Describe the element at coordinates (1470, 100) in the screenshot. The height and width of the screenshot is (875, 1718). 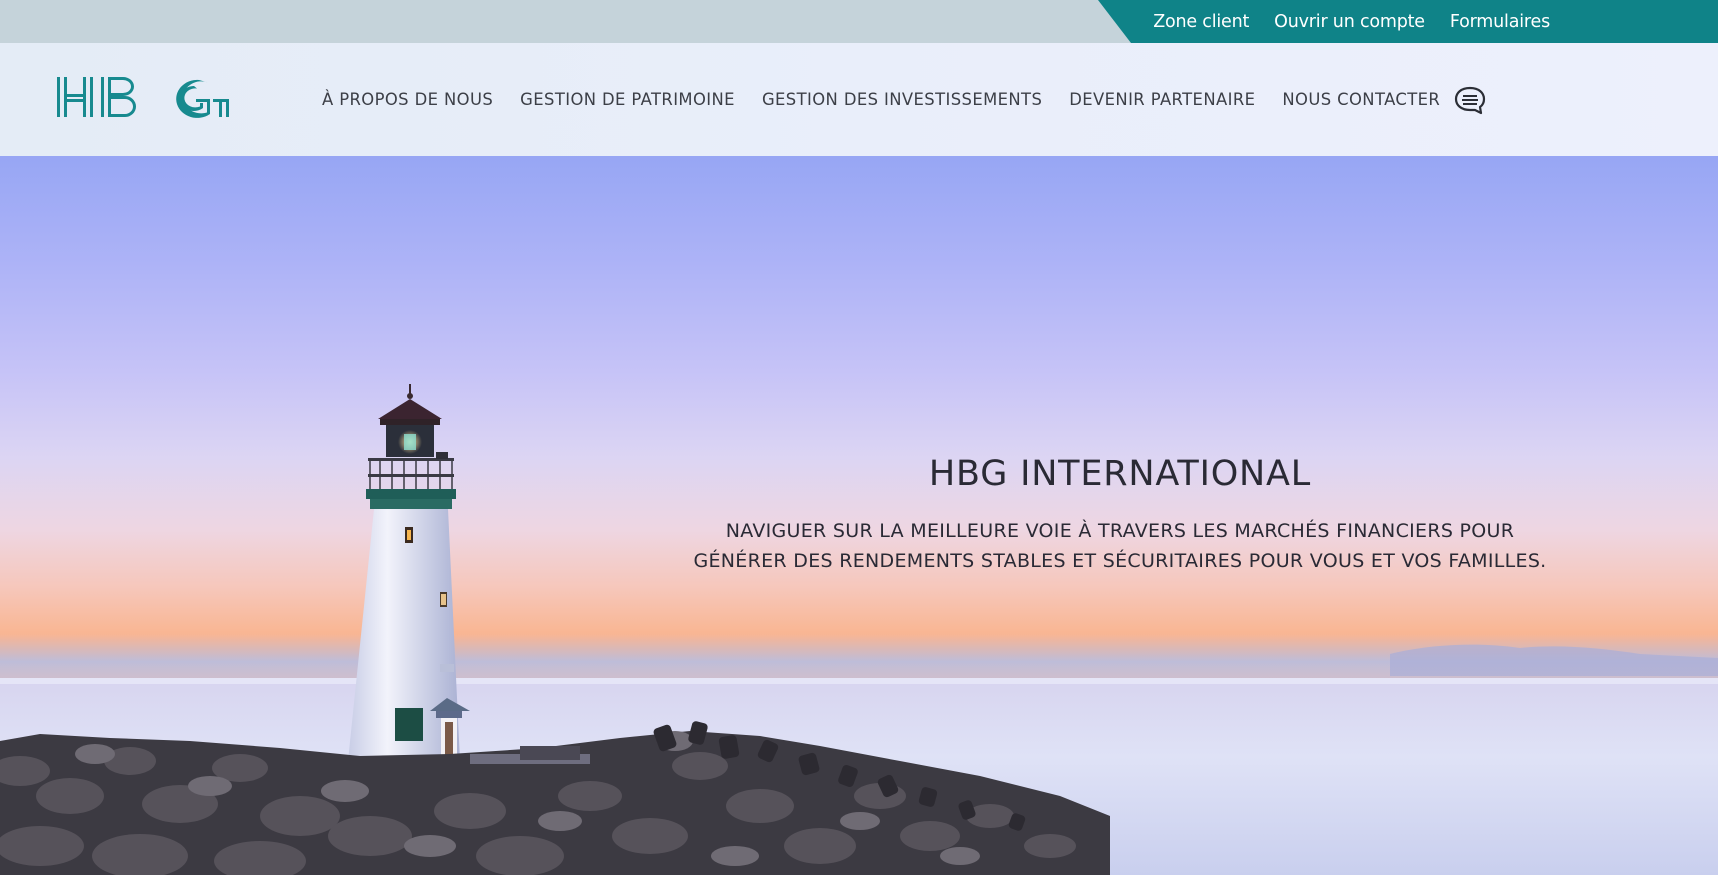
I see `chat-bubble-icon` at that location.